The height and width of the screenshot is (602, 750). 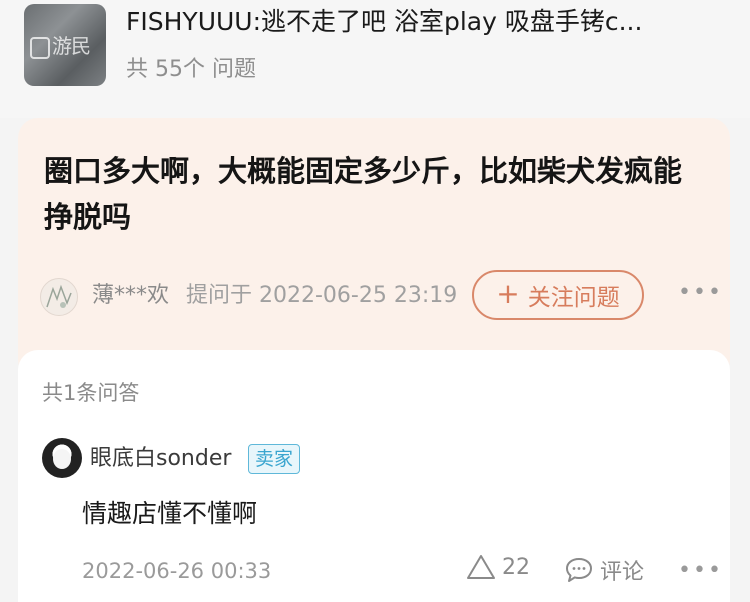 What do you see at coordinates (481, 567) in the screenshot?
I see `triangle-like-icon` at bounding box center [481, 567].